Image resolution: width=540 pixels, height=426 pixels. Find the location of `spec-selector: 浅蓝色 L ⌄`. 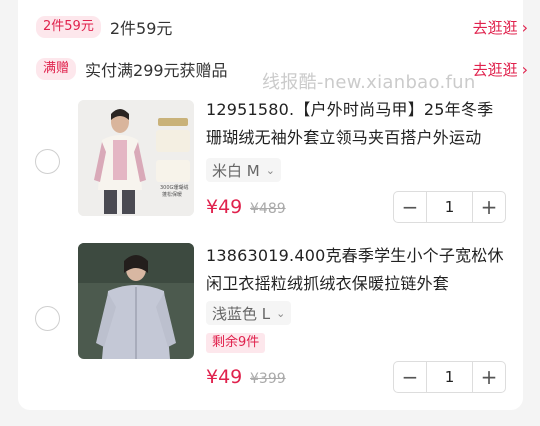

spec-selector: 浅蓝色 L ⌄ is located at coordinates (249, 313).